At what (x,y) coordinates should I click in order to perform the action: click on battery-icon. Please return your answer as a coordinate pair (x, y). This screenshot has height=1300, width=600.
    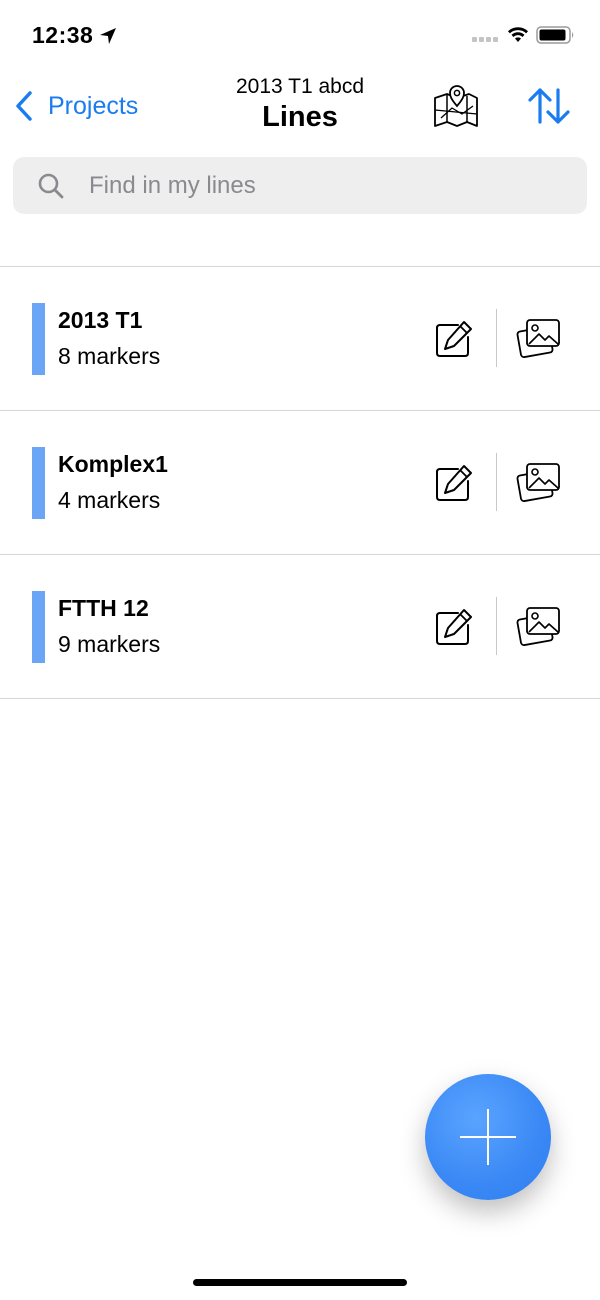
    Looking at the image, I should click on (555, 35).